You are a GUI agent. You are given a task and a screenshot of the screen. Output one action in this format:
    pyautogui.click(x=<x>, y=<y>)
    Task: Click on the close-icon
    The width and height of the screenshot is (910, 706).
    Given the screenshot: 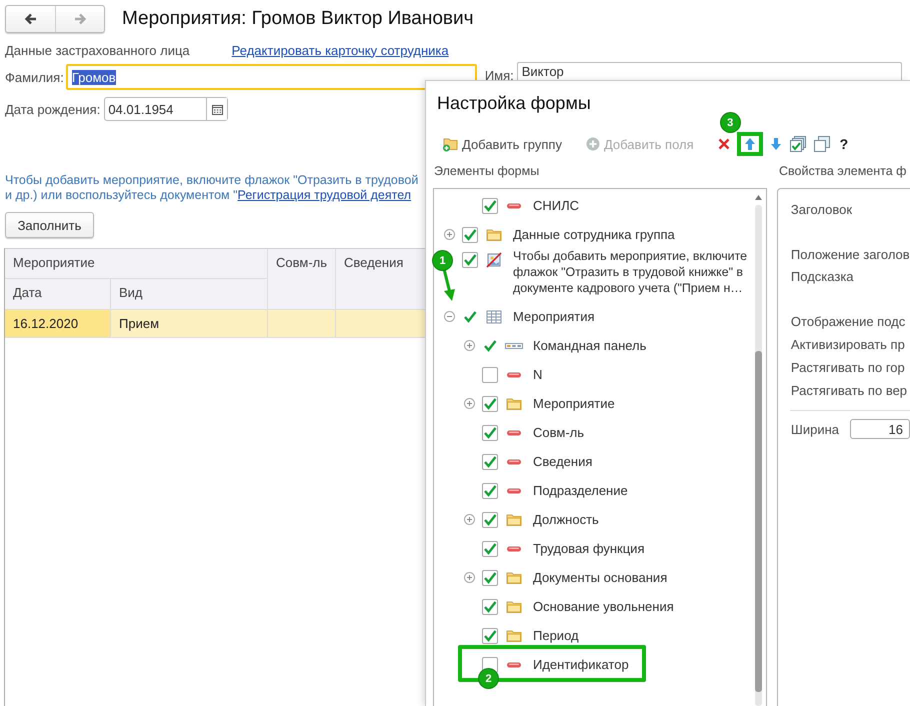 What is the action you would take?
    pyautogui.click(x=724, y=144)
    